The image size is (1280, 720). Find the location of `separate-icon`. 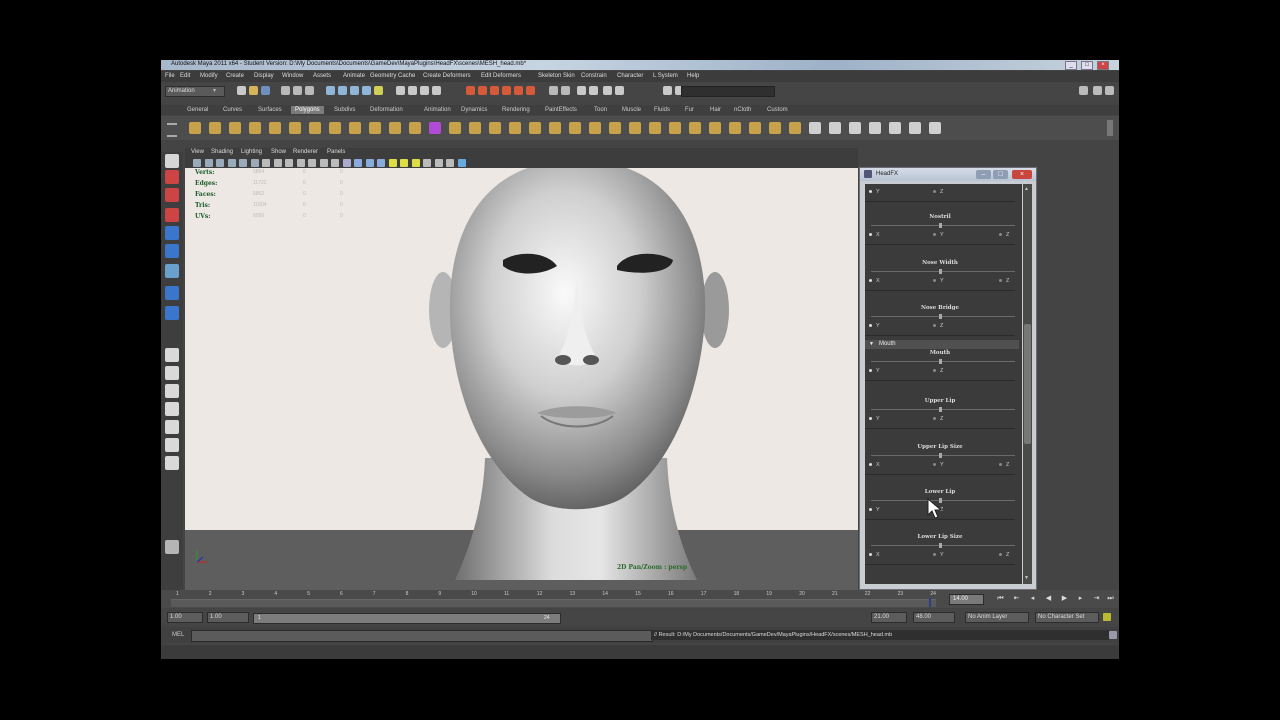

separate-icon is located at coordinates (455, 128).